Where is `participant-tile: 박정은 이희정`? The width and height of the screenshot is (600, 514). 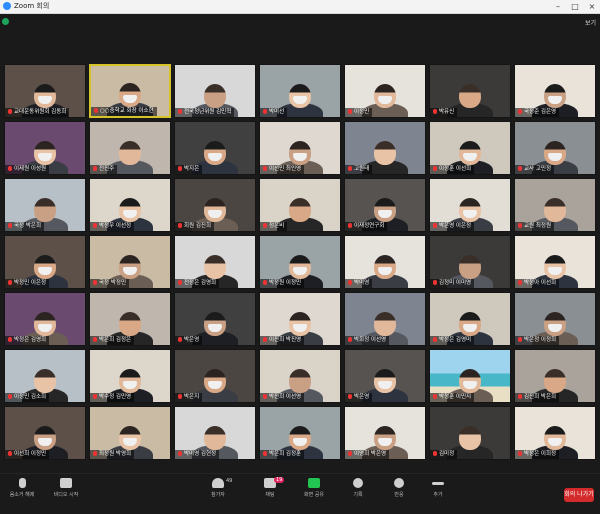 participant-tile: 박정은 이희정 is located at coordinates (555, 433).